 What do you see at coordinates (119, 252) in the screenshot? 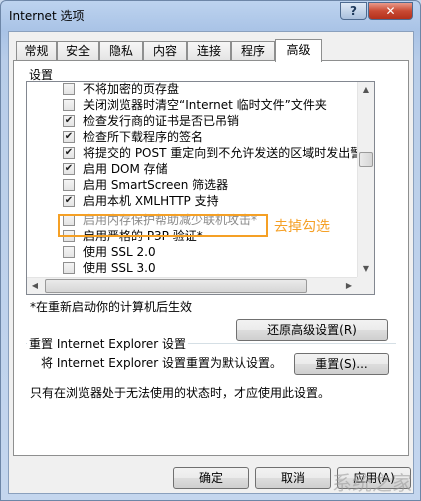
I see `list-item-label: 使用 SSL 2.0` at bounding box center [119, 252].